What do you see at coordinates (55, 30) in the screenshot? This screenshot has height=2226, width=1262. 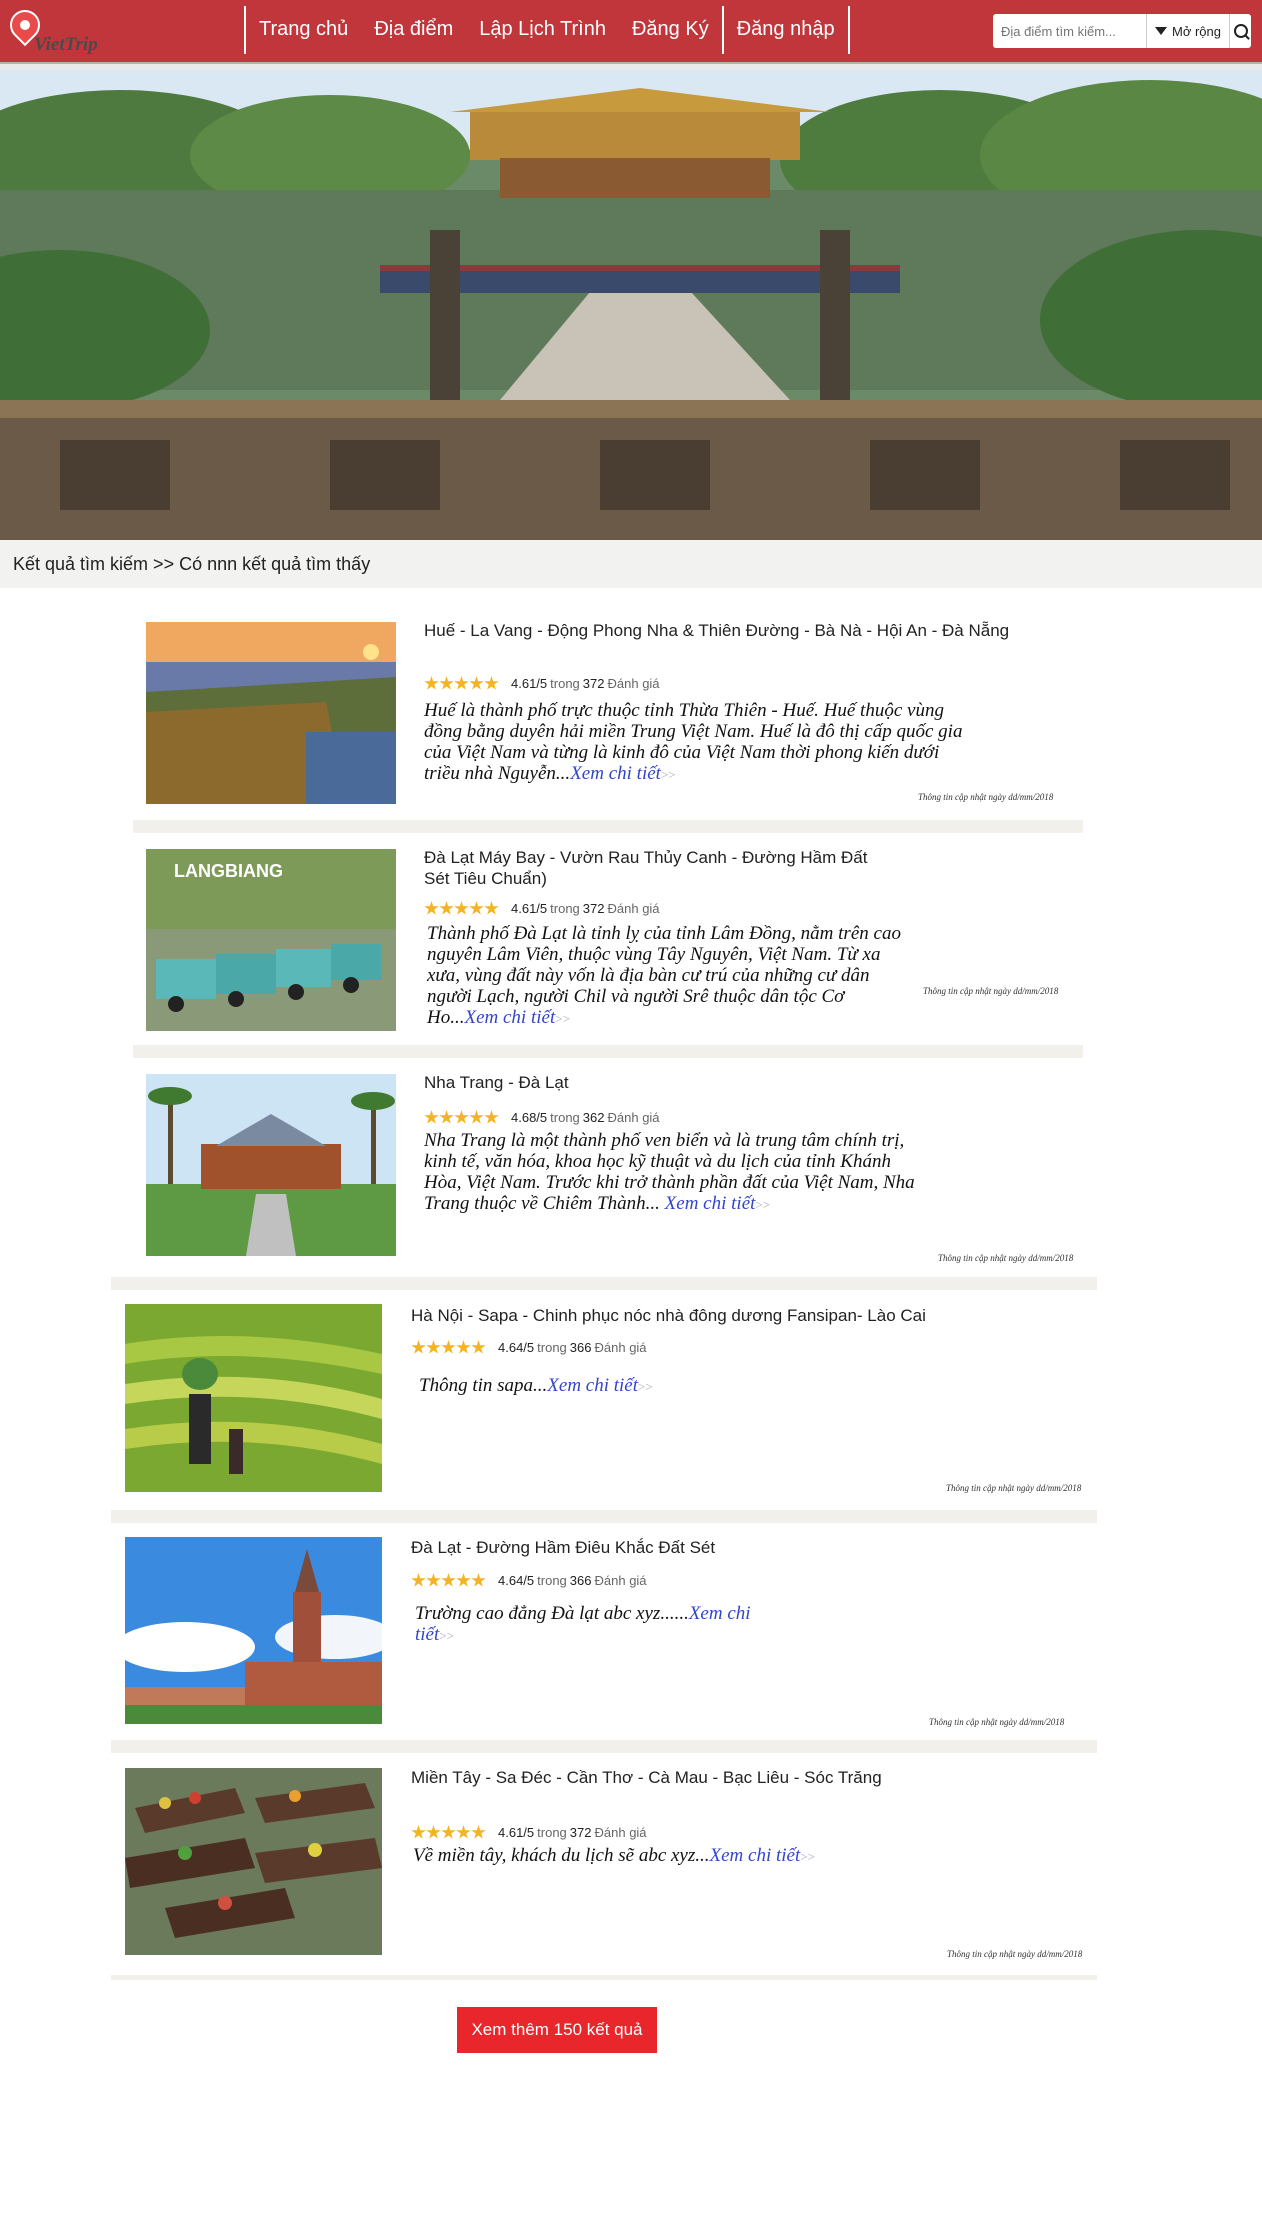 I see `brand-logo: VietTrip` at bounding box center [55, 30].